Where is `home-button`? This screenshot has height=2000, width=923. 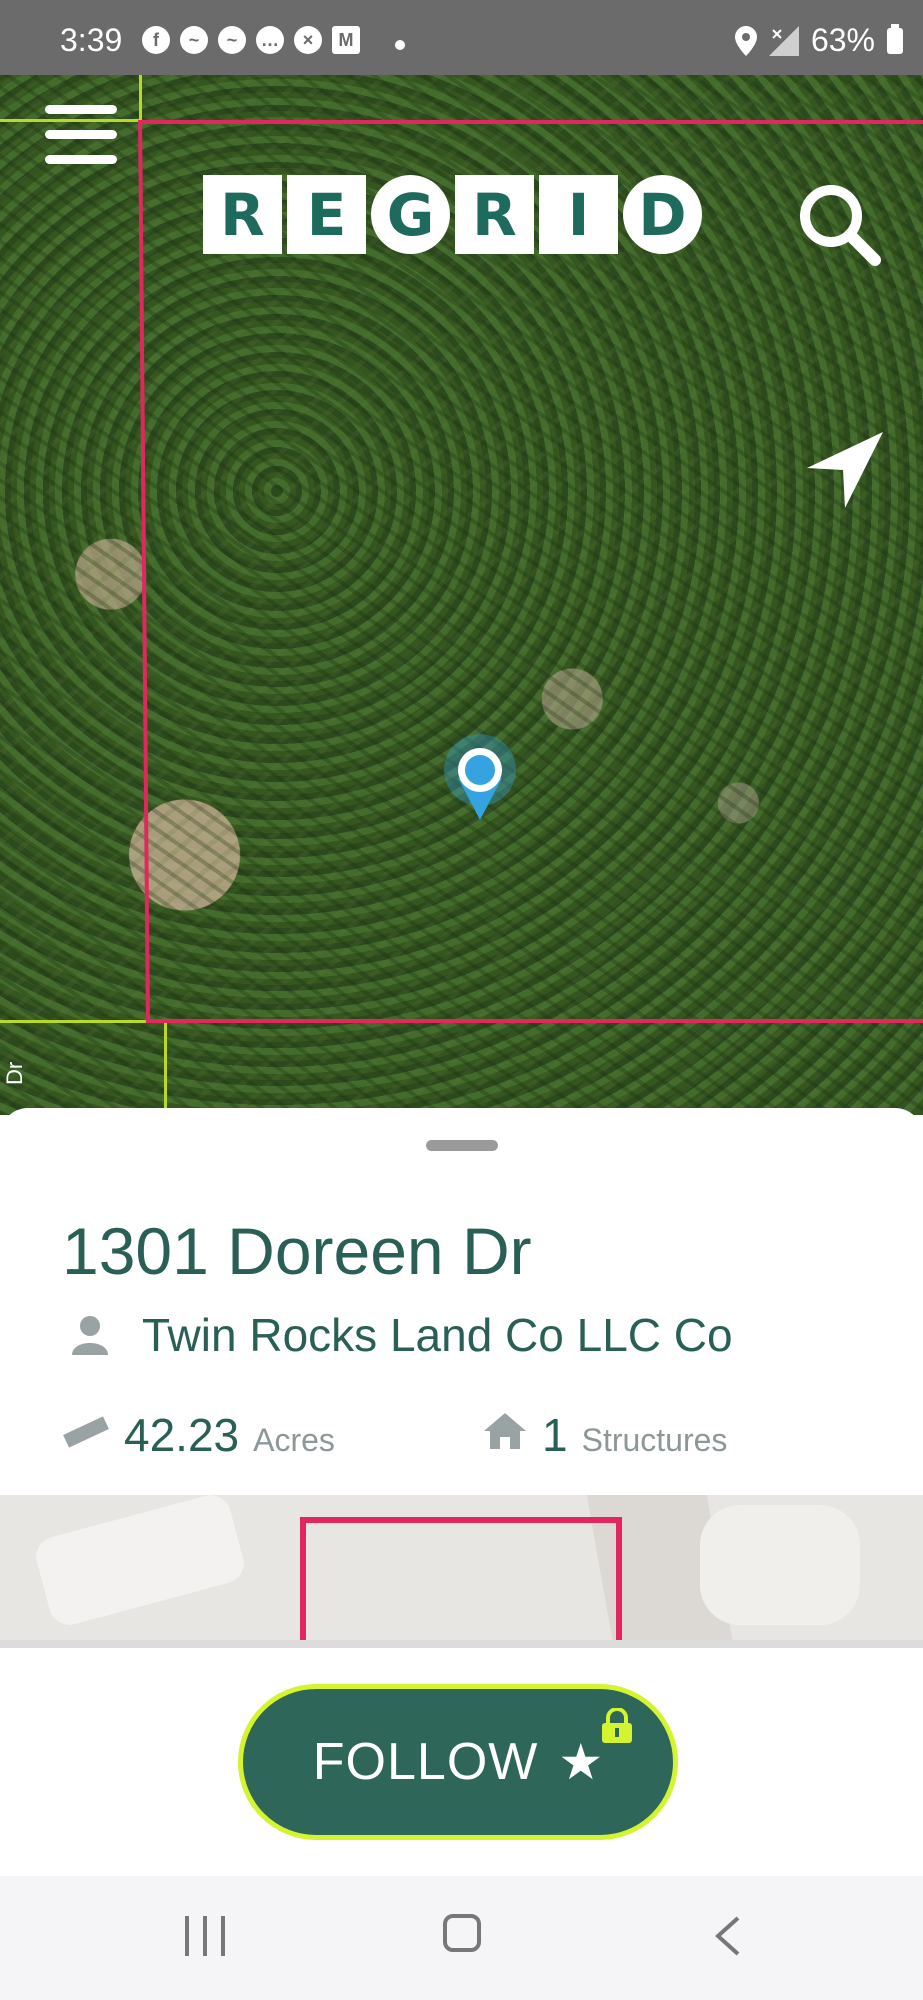 home-button is located at coordinates (462, 1933).